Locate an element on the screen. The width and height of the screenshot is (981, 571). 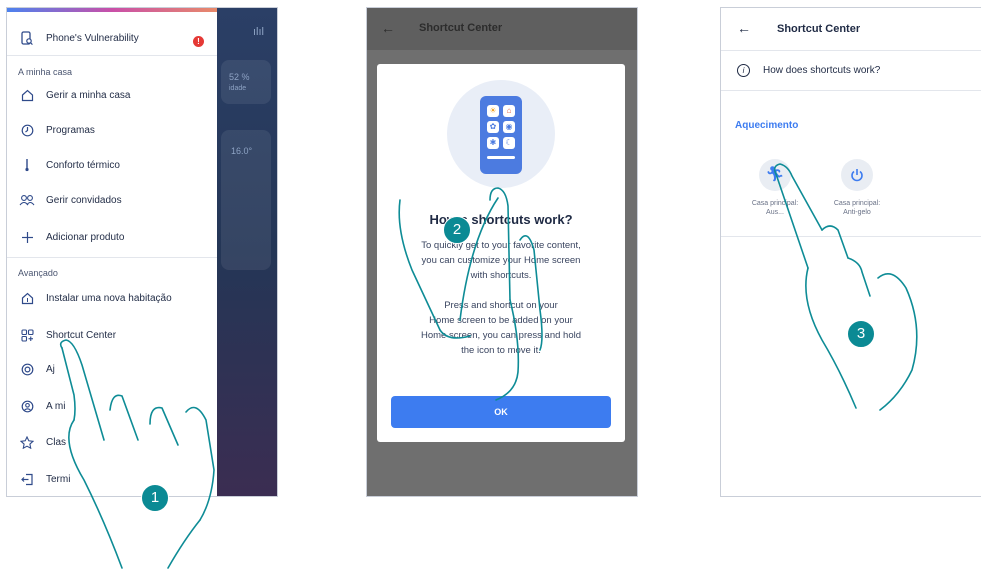
shortcut-tile-icon: ✿ is located at coordinates (493, 127).